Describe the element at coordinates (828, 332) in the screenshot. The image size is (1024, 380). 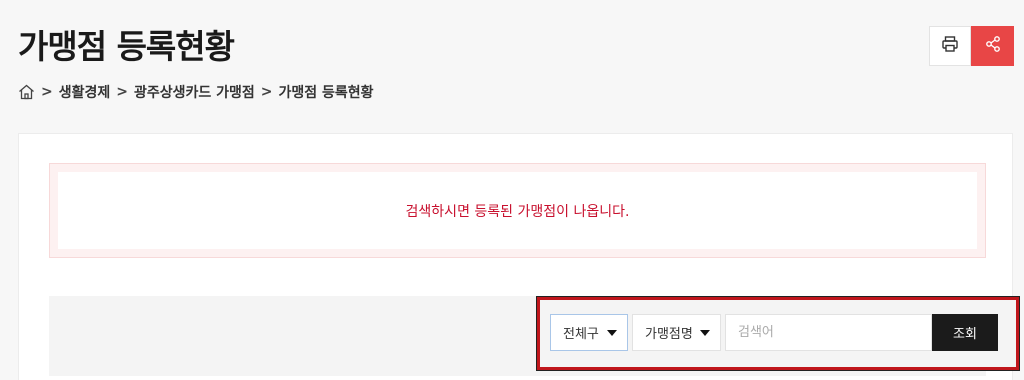
I see `search-input` at that location.